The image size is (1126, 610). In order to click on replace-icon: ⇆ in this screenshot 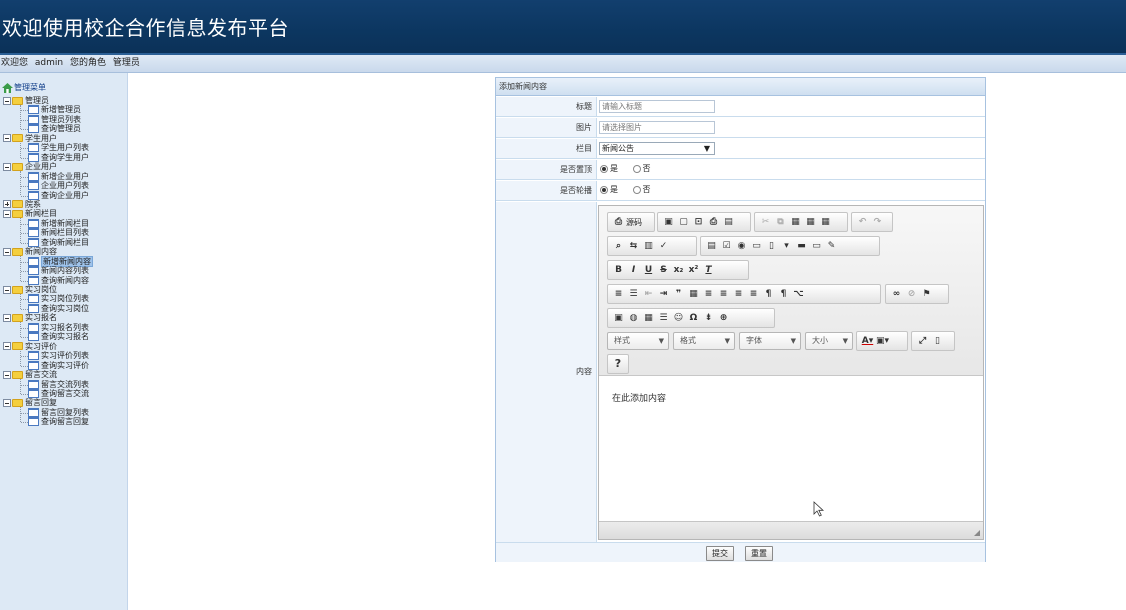, I will do `click(633, 246)`.